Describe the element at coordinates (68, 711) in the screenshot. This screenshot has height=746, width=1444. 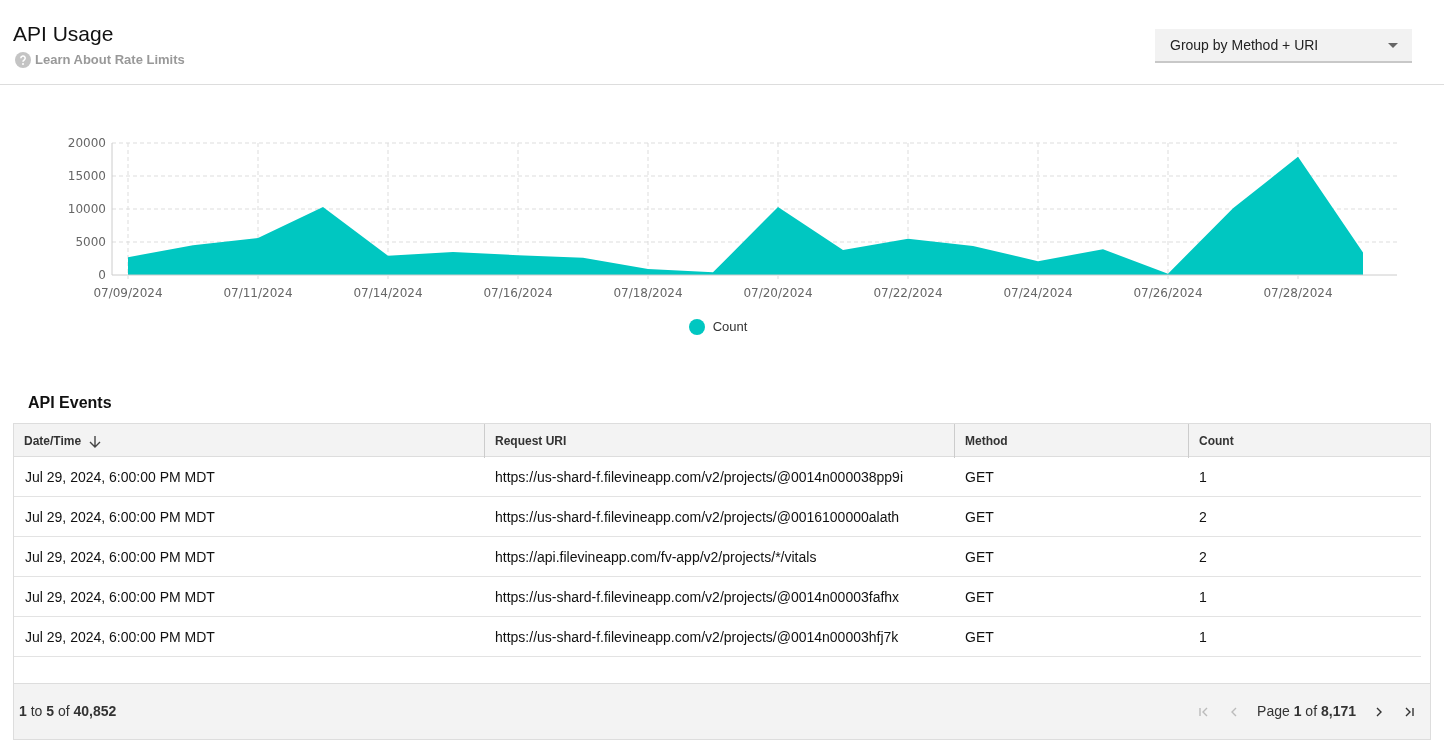
I see `row-count-summary: 1 to 5 of 40,852` at that location.